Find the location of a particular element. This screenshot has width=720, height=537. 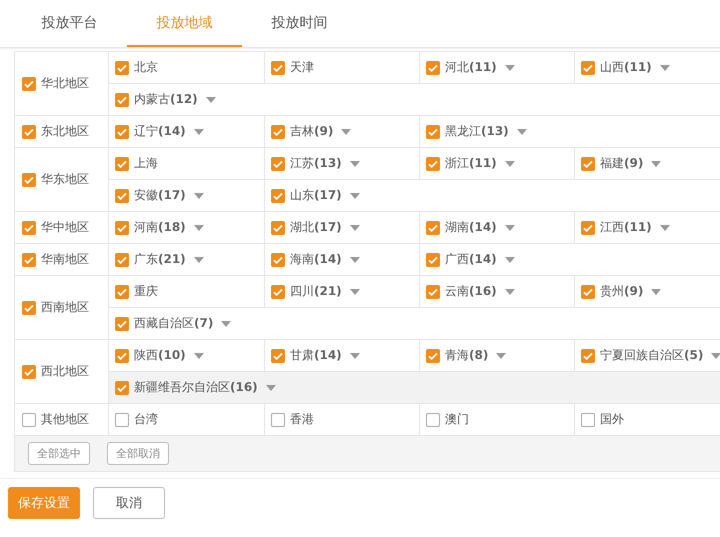

province-label: 浙江(11) is located at coordinates (471, 163).